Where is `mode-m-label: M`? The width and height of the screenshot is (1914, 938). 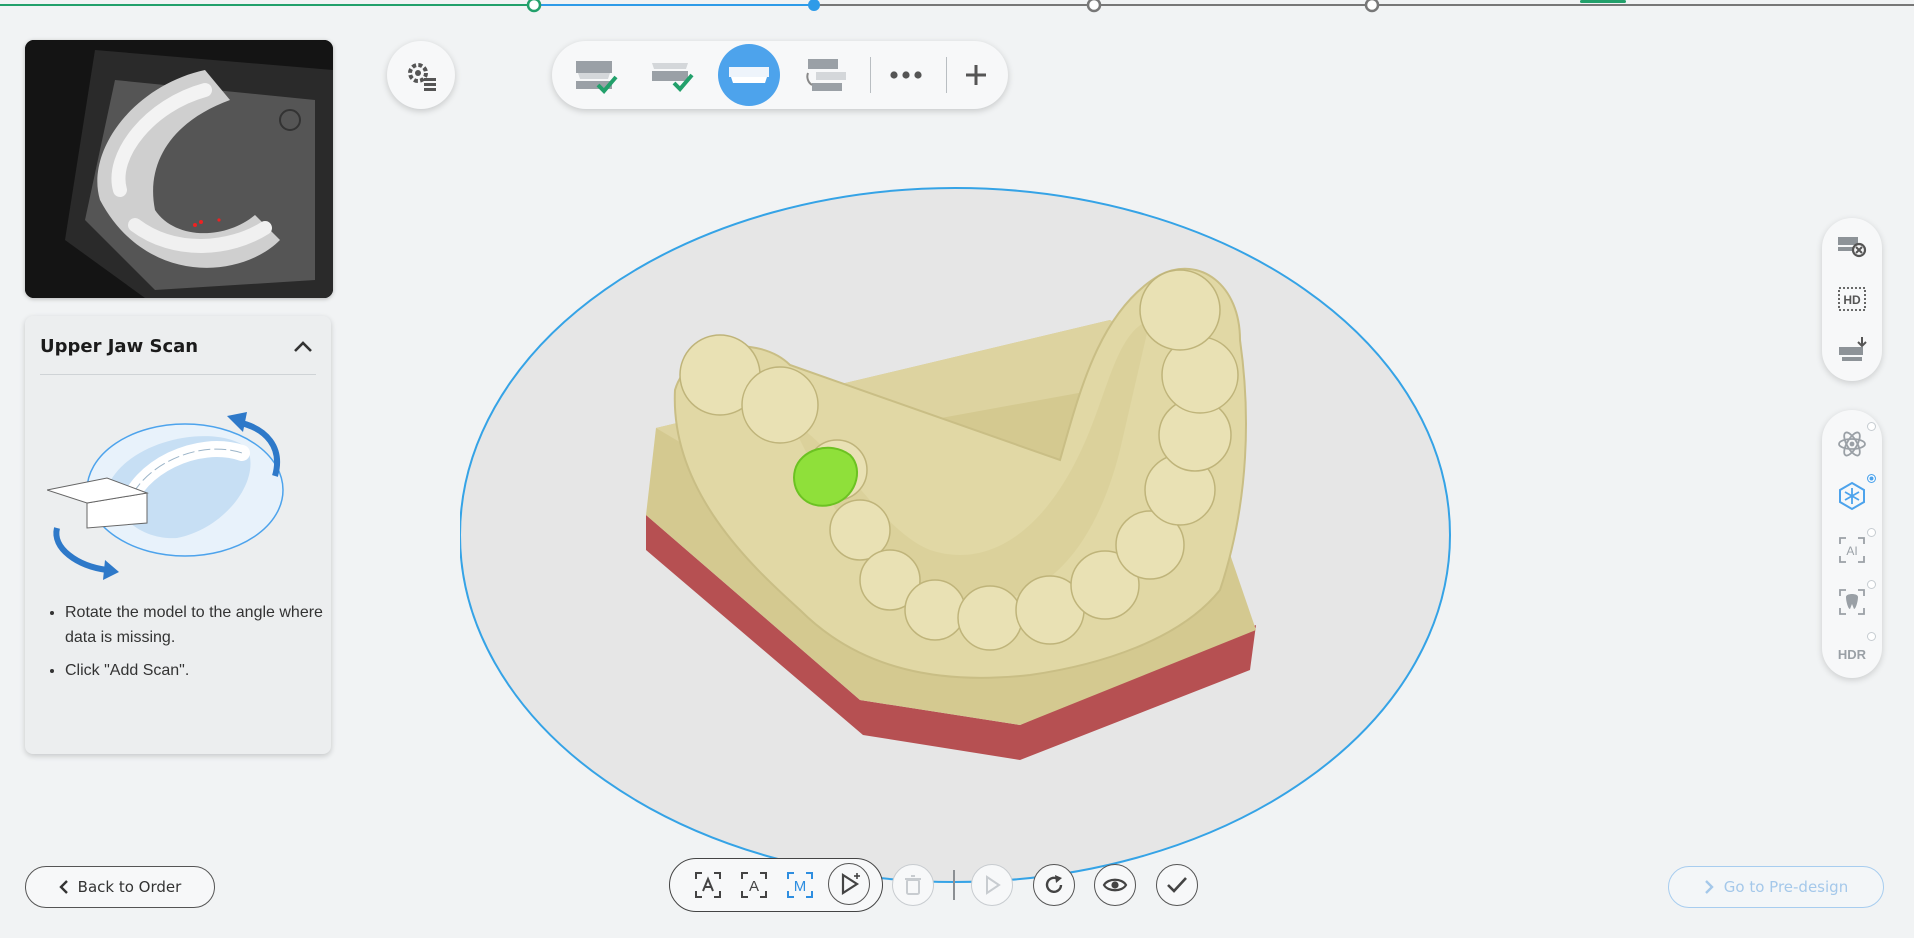
mode-m-label: M is located at coordinates (800, 886).